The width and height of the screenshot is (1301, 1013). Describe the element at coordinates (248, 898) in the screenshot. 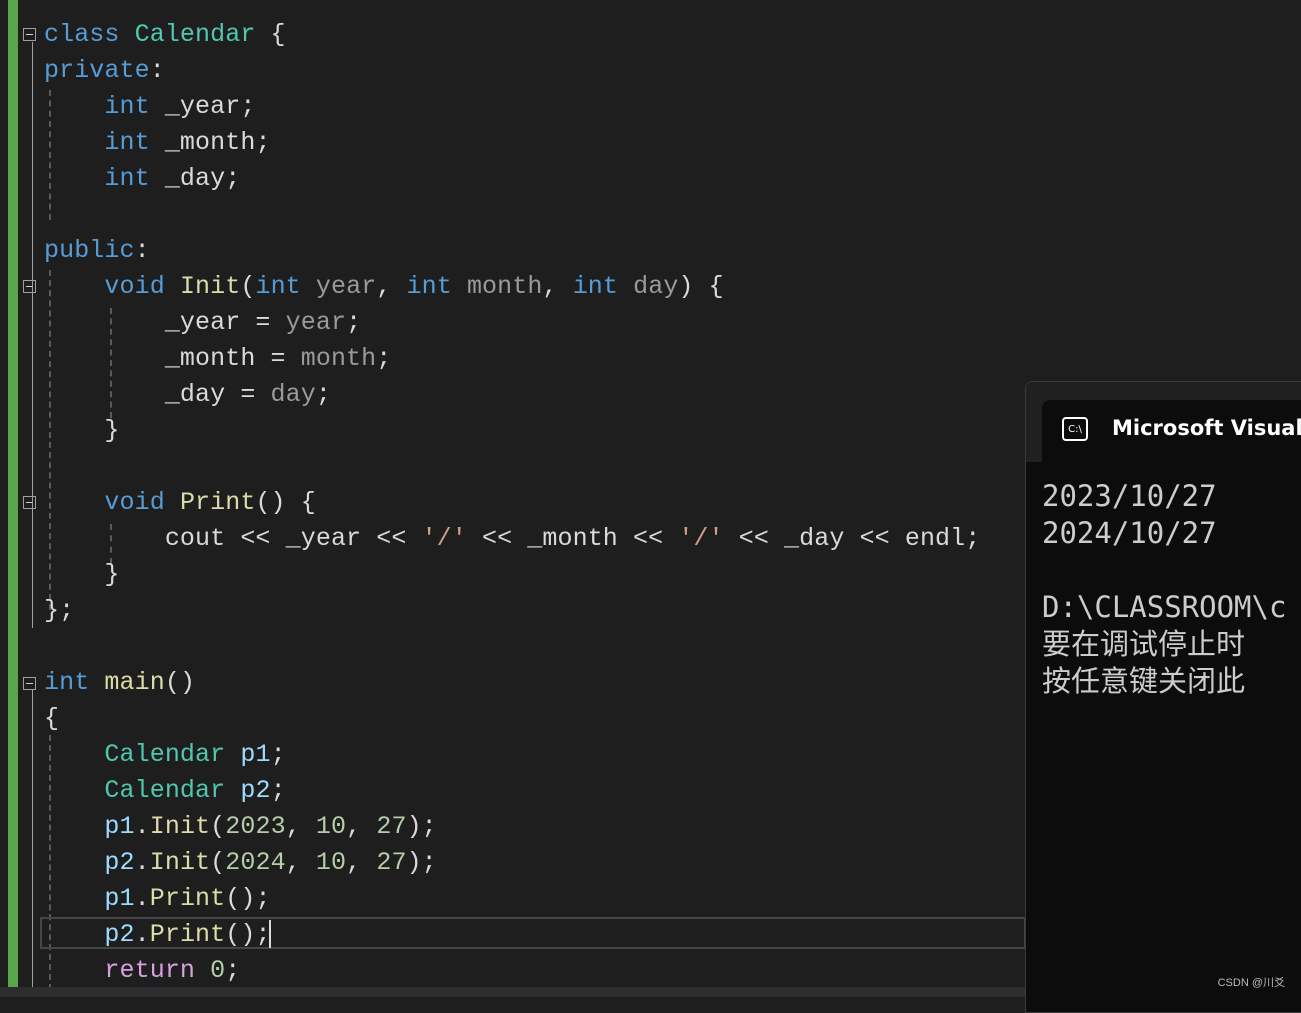

I see `code-token: ();` at that location.